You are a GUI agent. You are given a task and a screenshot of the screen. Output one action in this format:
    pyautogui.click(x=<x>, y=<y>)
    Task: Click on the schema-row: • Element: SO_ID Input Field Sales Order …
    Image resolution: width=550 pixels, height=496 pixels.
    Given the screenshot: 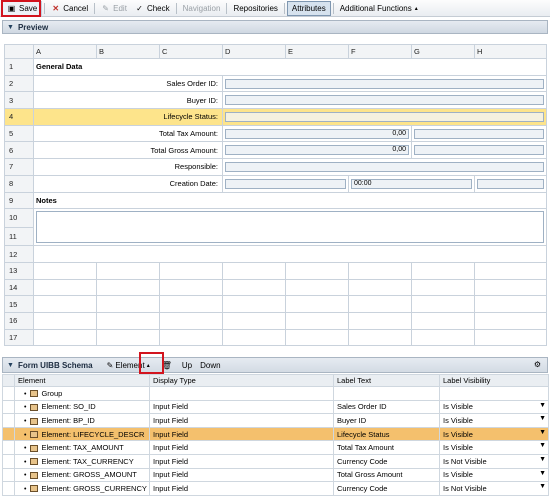 What is the action you would take?
    pyautogui.click(x=275, y=407)
    